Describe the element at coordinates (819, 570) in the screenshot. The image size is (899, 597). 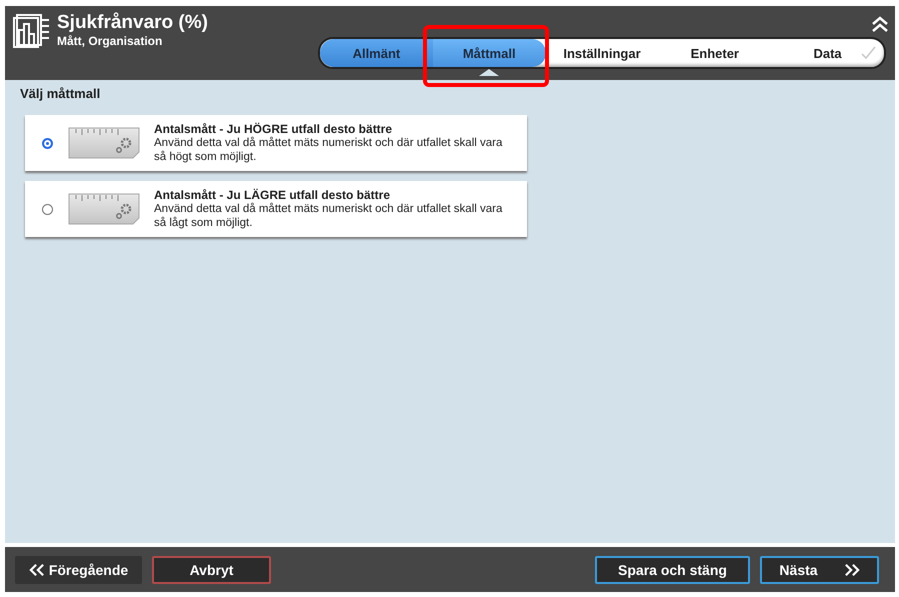
I see `footer-button: Nästa` at that location.